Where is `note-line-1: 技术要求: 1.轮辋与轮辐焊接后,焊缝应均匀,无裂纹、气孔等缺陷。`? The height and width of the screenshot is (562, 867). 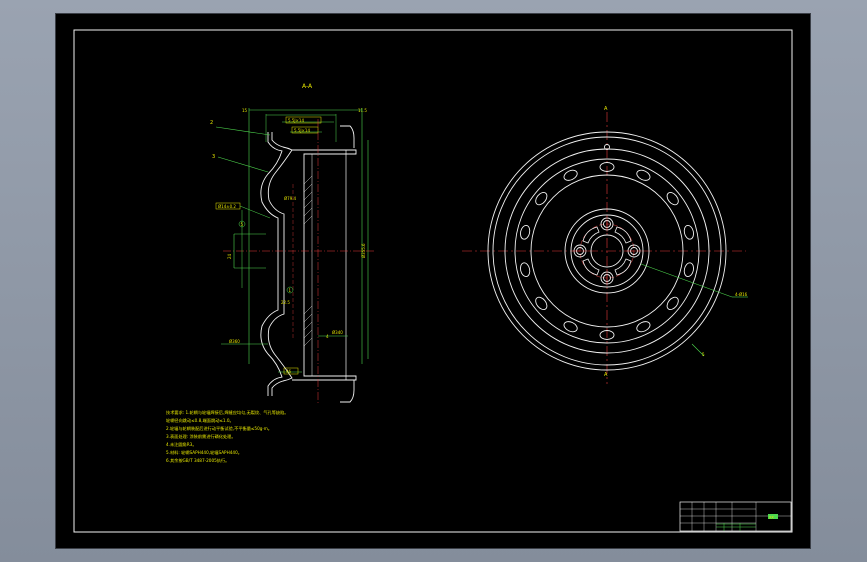
note-line-1: 技术要求: 1.轮辋与轮辐焊接后,焊缝应均匀,无裂纹、气孔等缺陷。 is located at coordinates (227, 412).